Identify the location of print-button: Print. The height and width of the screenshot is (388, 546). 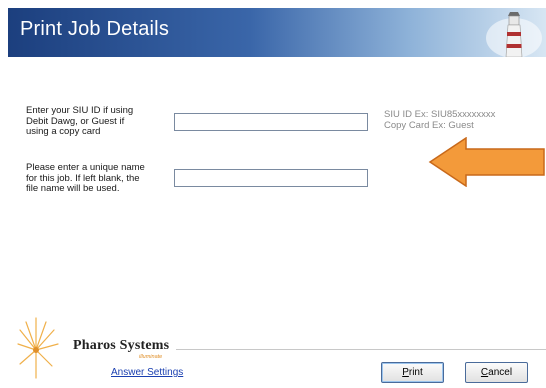
(412, 372).